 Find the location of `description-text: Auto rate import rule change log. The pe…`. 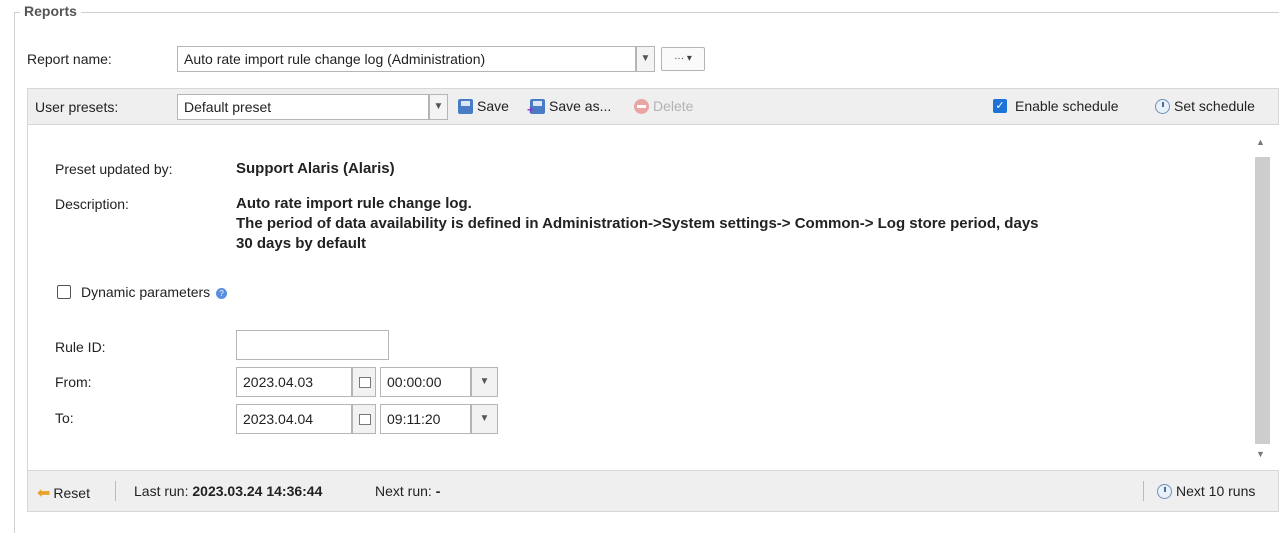

description-text: Auto rate import rule change log. The pe… is located at coordinates (637, 224).